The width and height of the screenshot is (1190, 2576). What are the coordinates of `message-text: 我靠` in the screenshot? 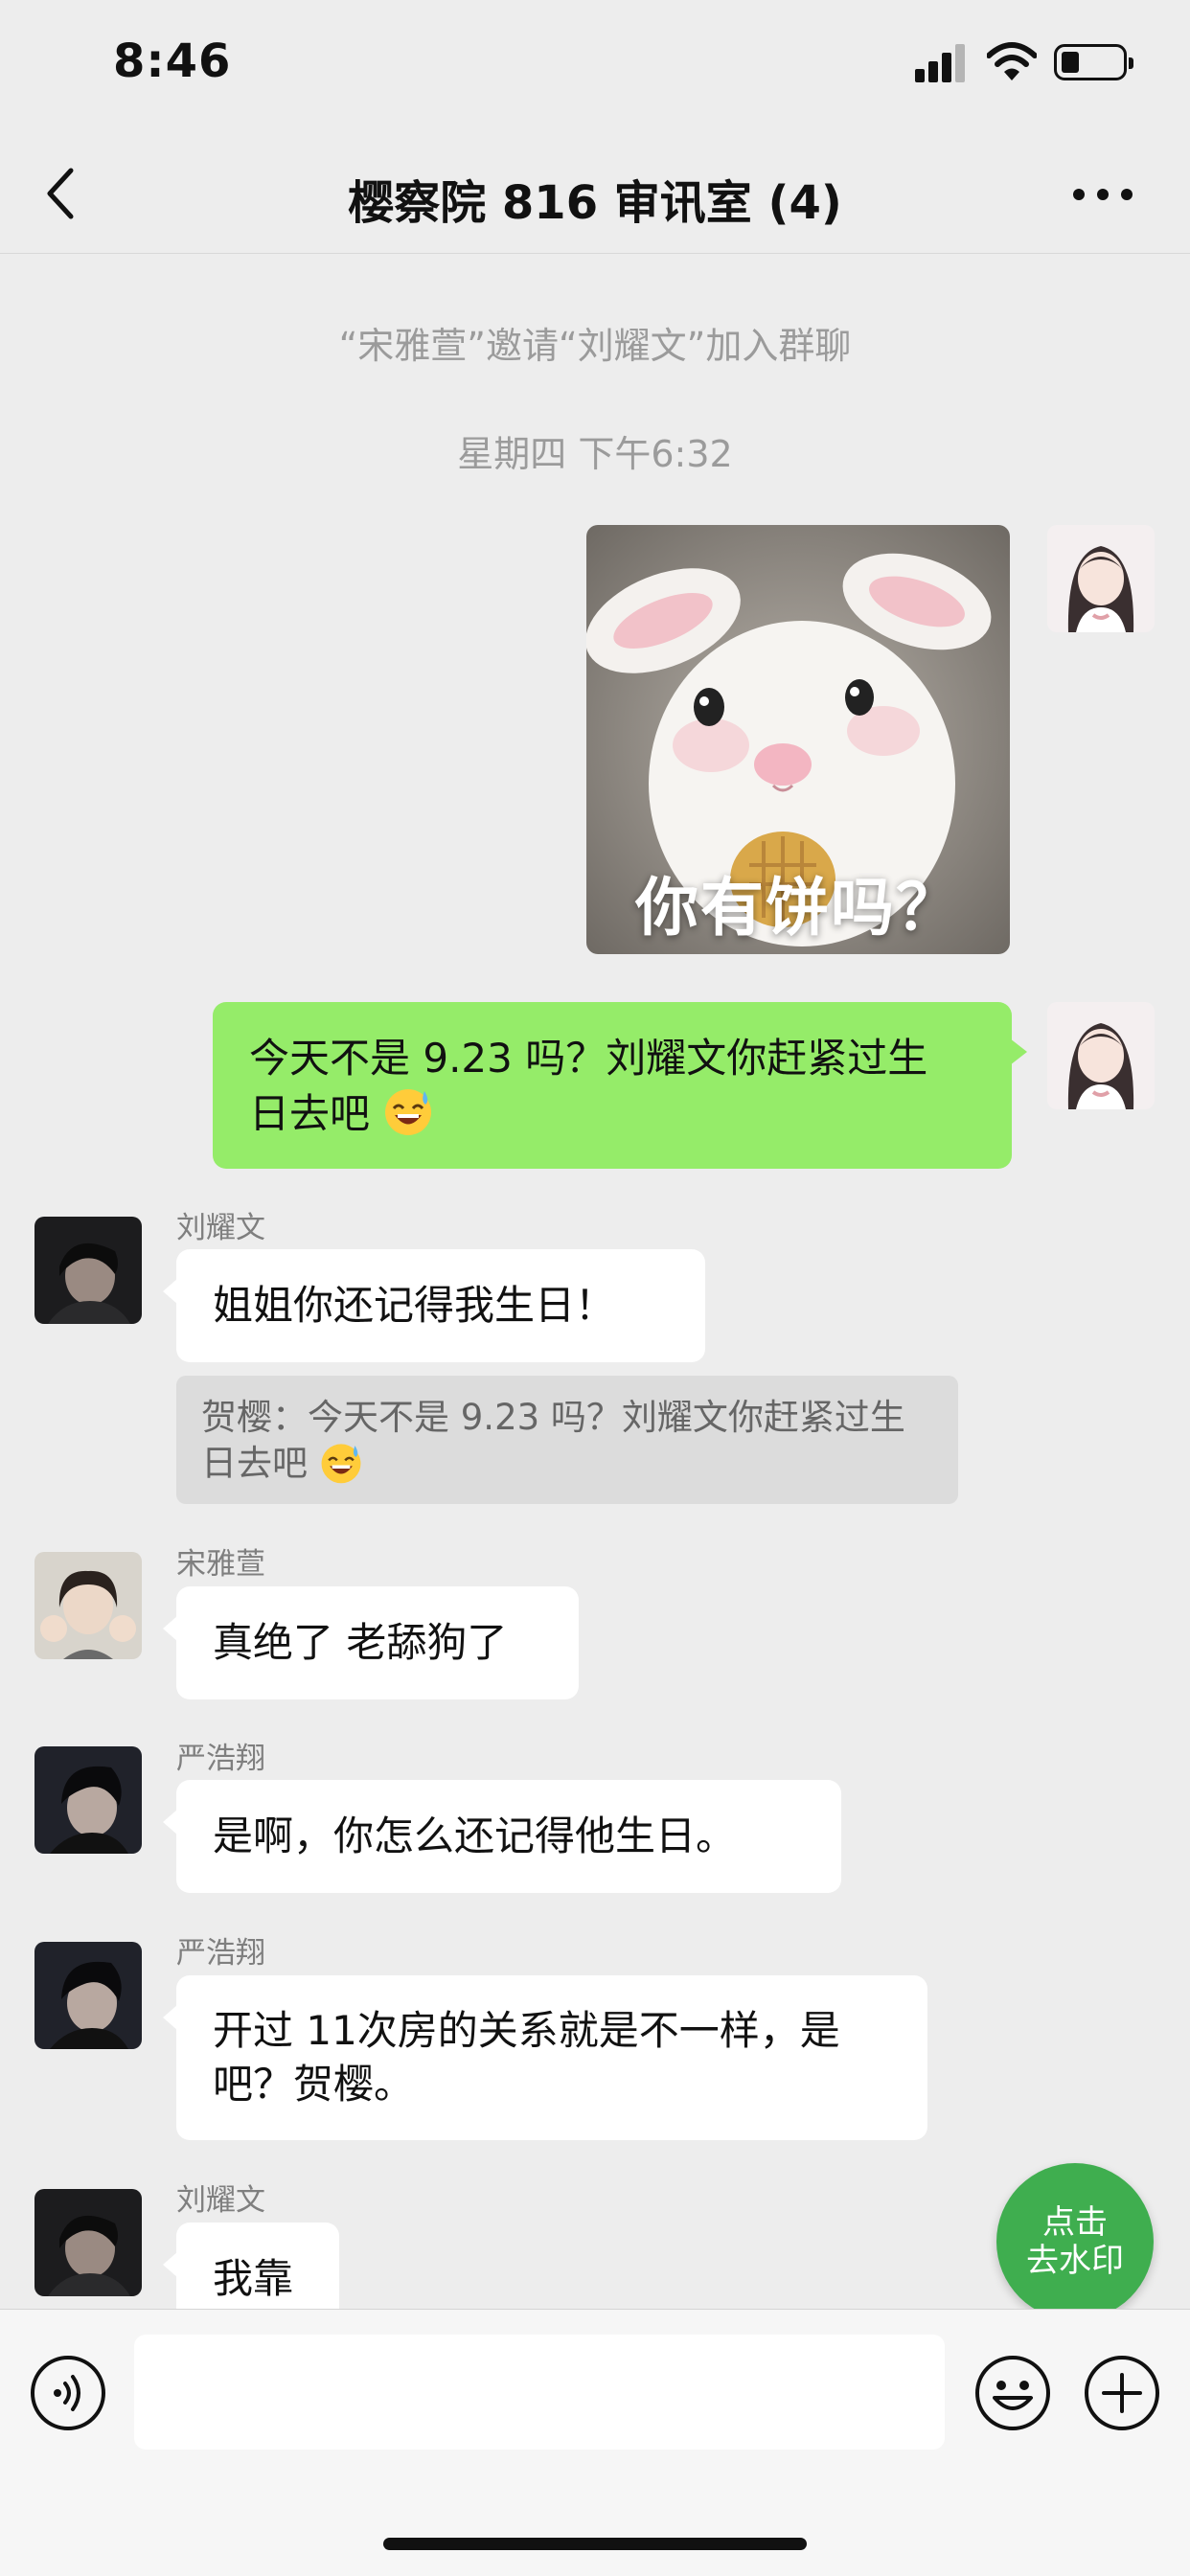 It's located at (254, 2279).